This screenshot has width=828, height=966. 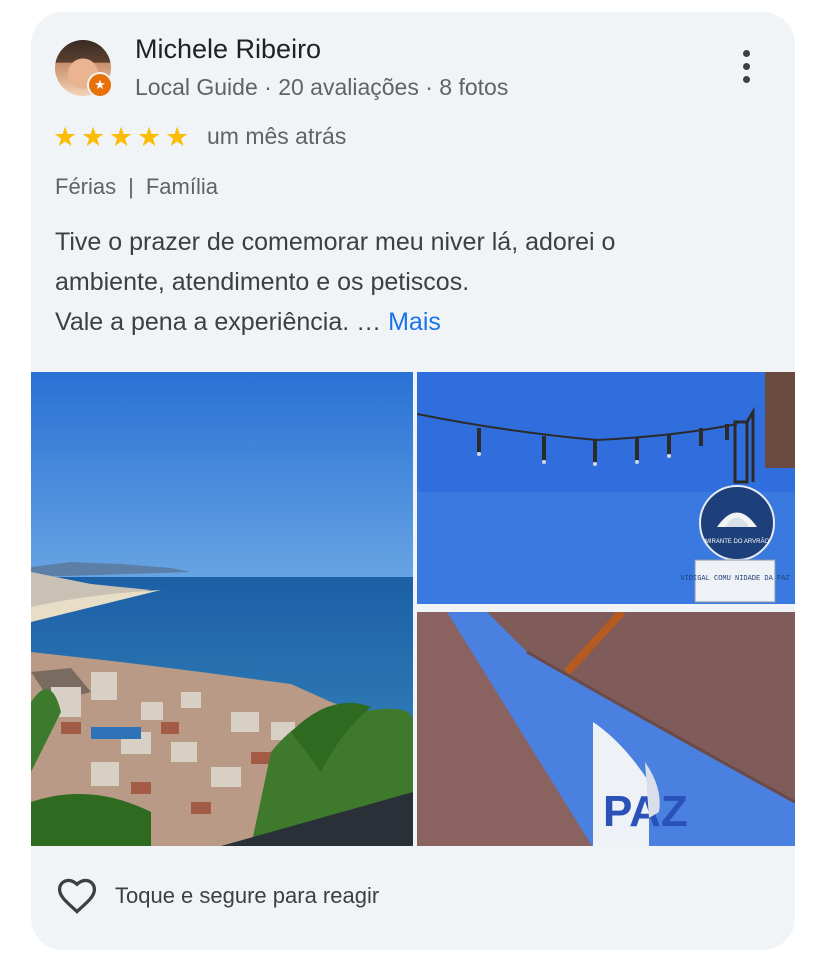 I want to click on sign-board-text: VIDIGAL COMU NIDADE DA PAZ, so click(x=734, y=579).